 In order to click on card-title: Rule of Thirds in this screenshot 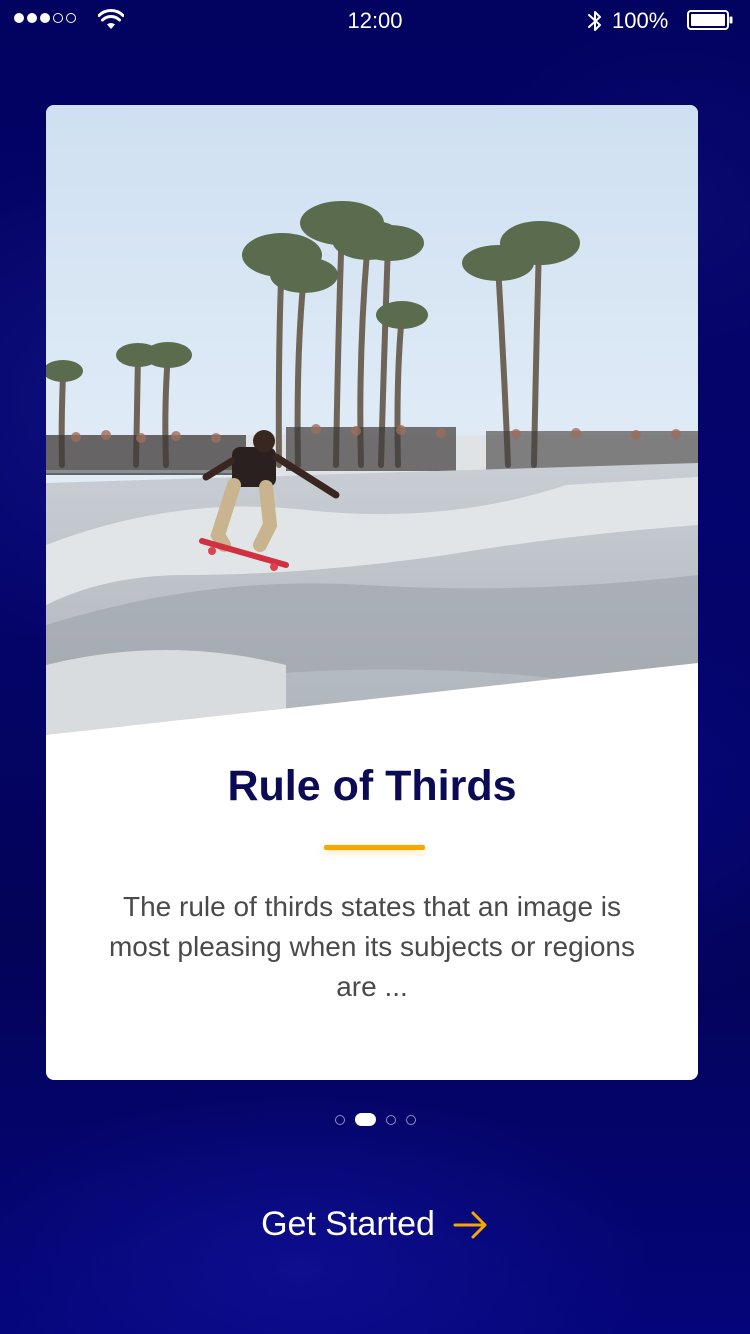, I will do `click(372, 786)`.